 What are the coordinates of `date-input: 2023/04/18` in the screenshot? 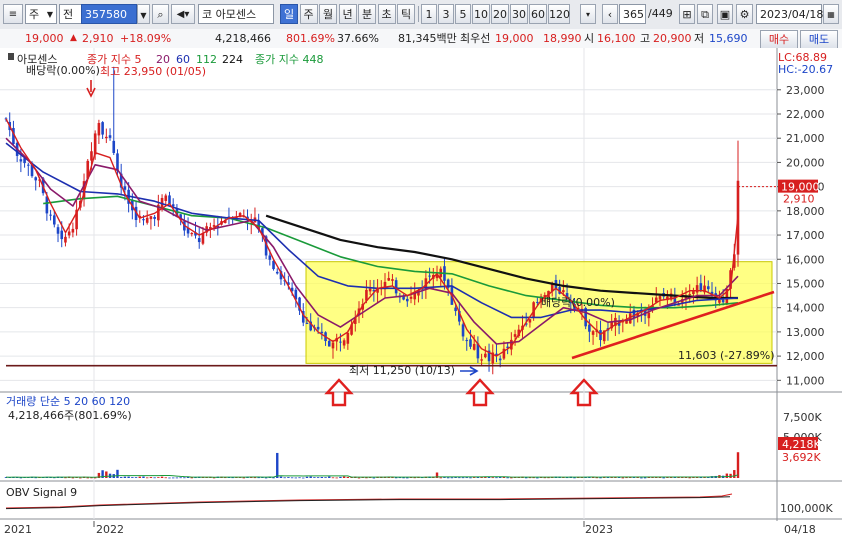 It's located at (789, 14).